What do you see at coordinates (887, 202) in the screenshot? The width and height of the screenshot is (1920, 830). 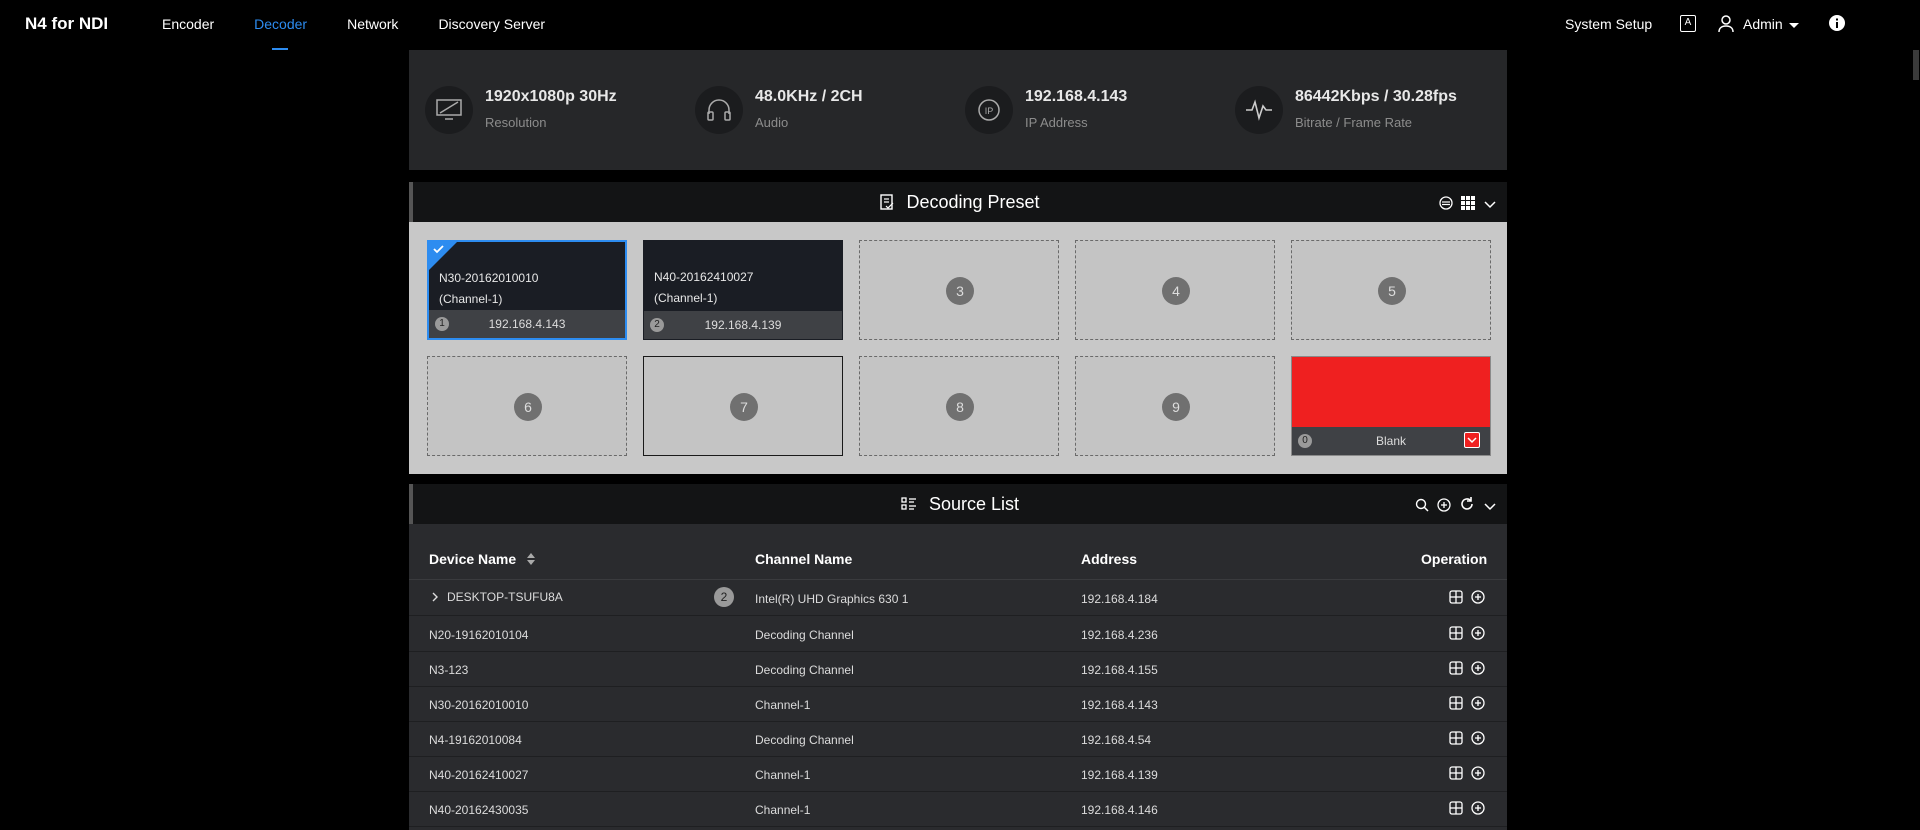 I see `preset-doc-icon` at bounding box center [887, 202].